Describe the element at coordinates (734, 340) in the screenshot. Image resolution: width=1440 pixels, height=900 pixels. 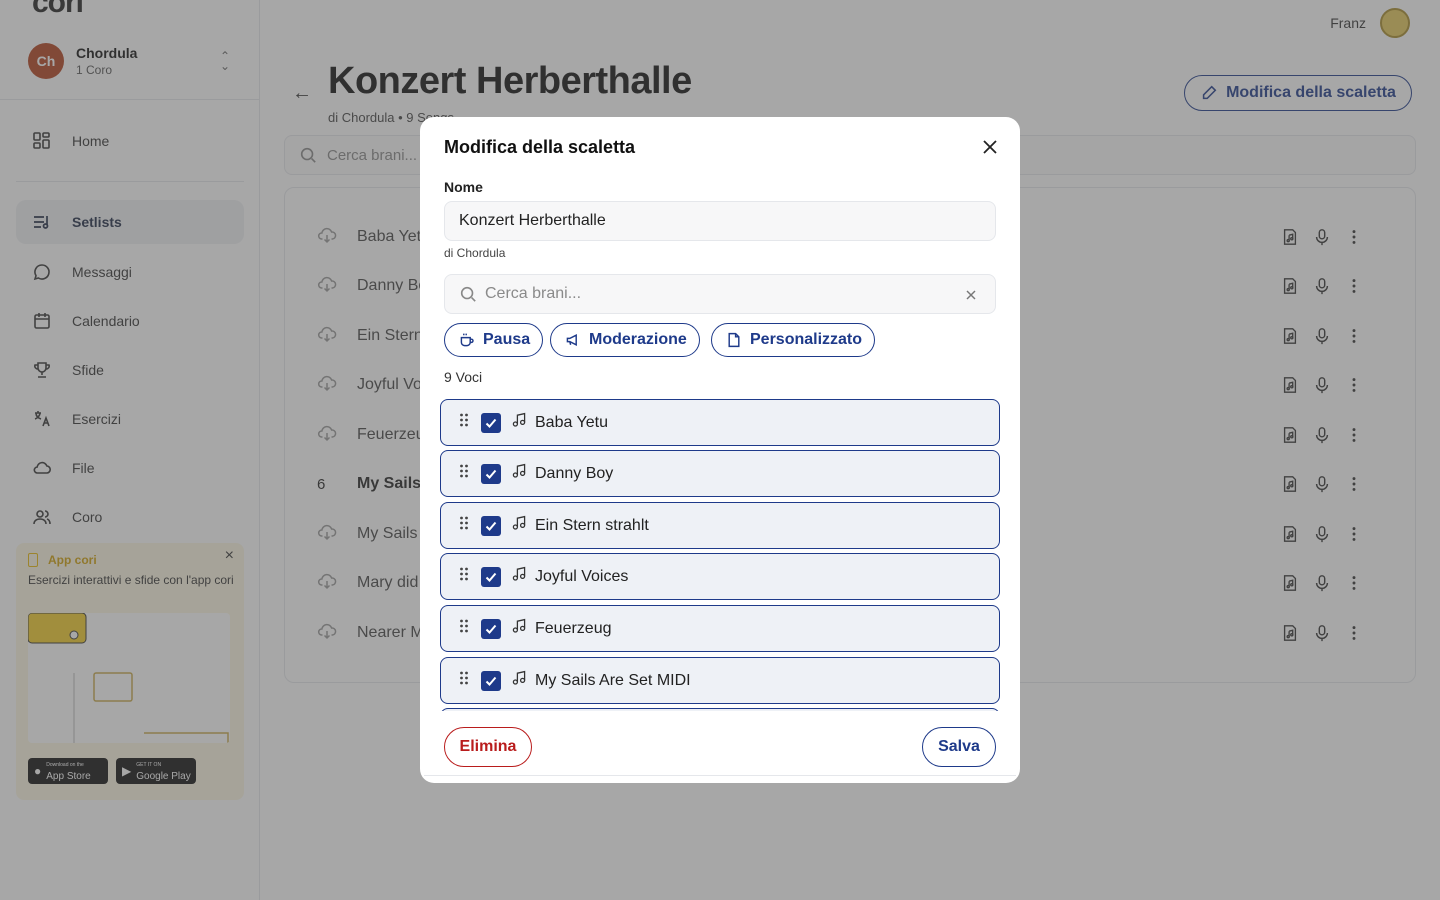
I see `document-icon` at that location.